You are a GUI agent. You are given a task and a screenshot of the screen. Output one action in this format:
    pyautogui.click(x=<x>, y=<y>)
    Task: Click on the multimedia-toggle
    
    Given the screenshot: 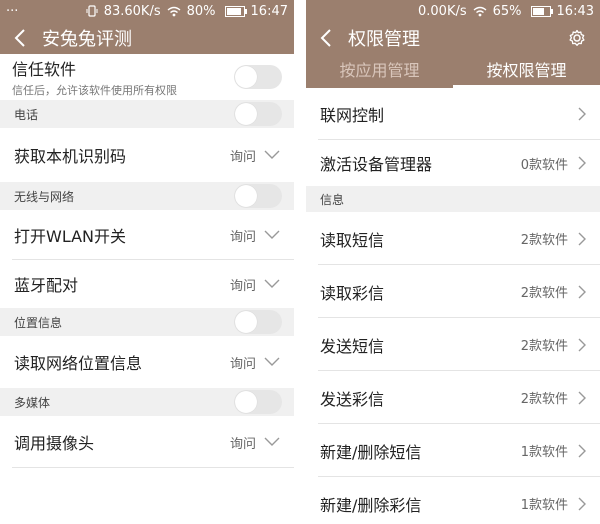 What is the action you would take?
    pyautogui.click(x=258, y=402)
    